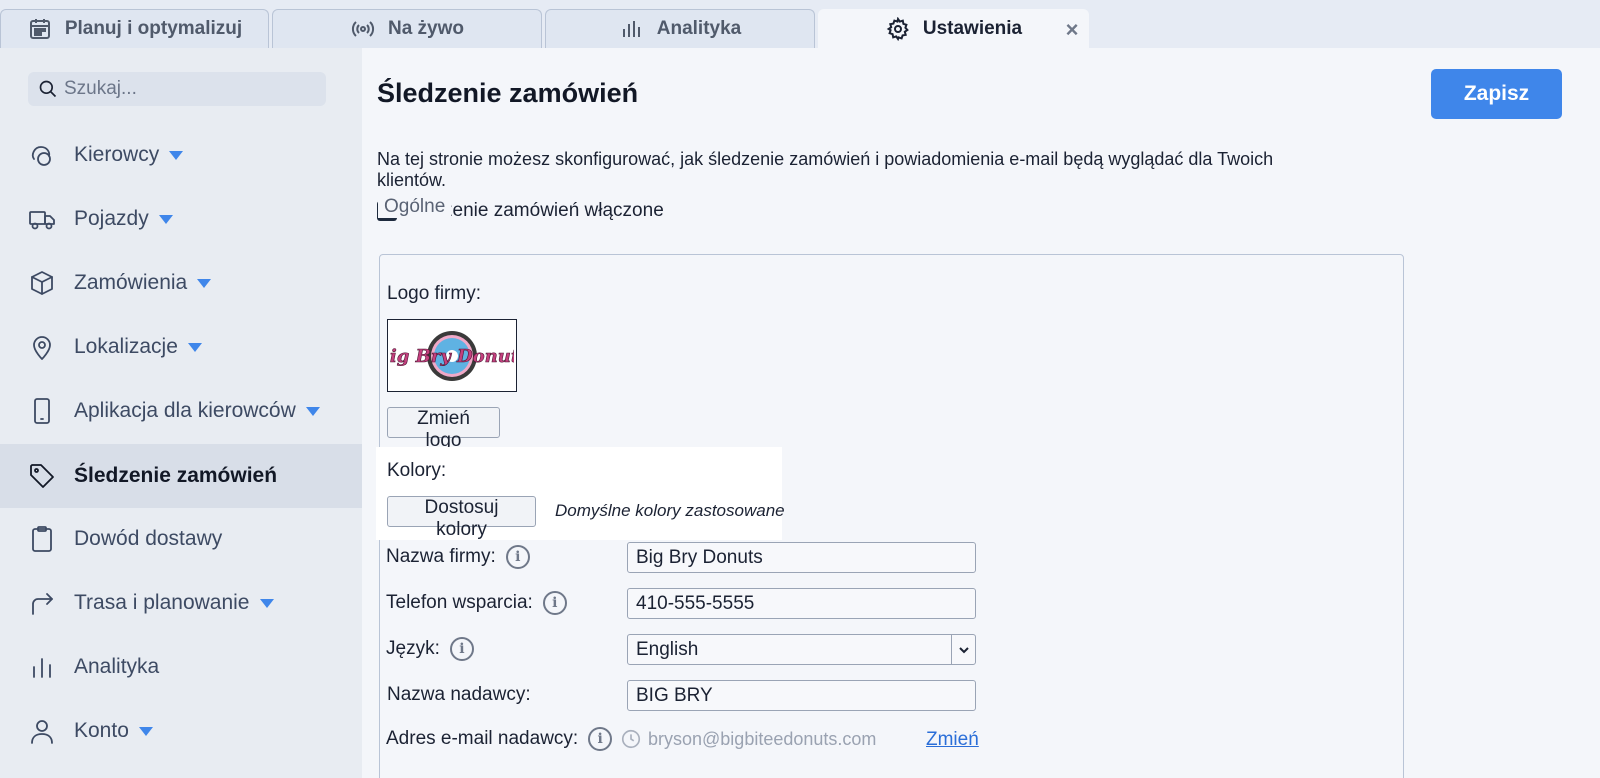 The image size is (1600, 778). I want to click on sender-email-value: bryson@bigbiteedonuts.com, so click(762, 738).